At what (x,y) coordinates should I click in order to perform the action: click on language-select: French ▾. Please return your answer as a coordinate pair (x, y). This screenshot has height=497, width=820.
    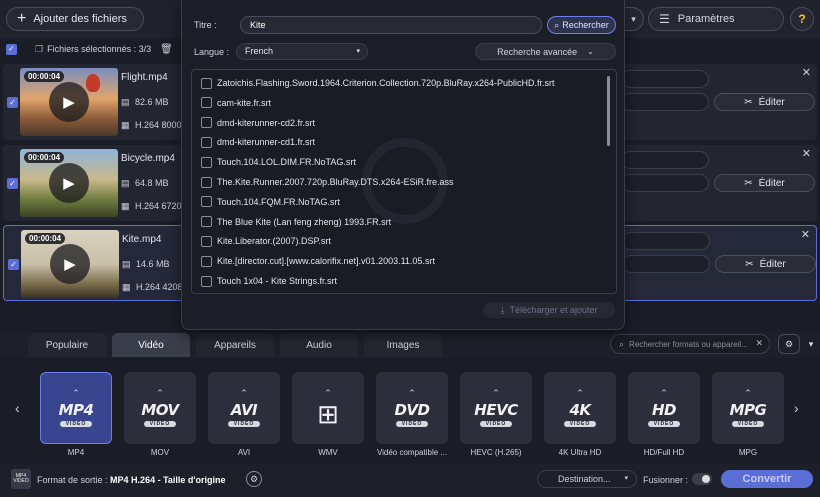
    Looking at the image, I should click on (302, 51).